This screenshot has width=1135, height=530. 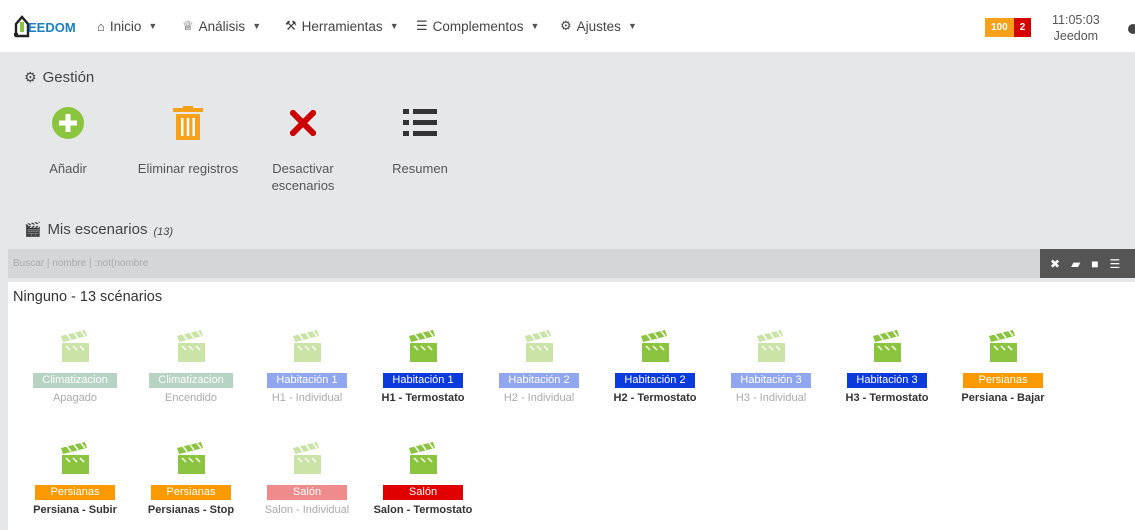 I want to click on list-icon, so click(x=420, y=122).